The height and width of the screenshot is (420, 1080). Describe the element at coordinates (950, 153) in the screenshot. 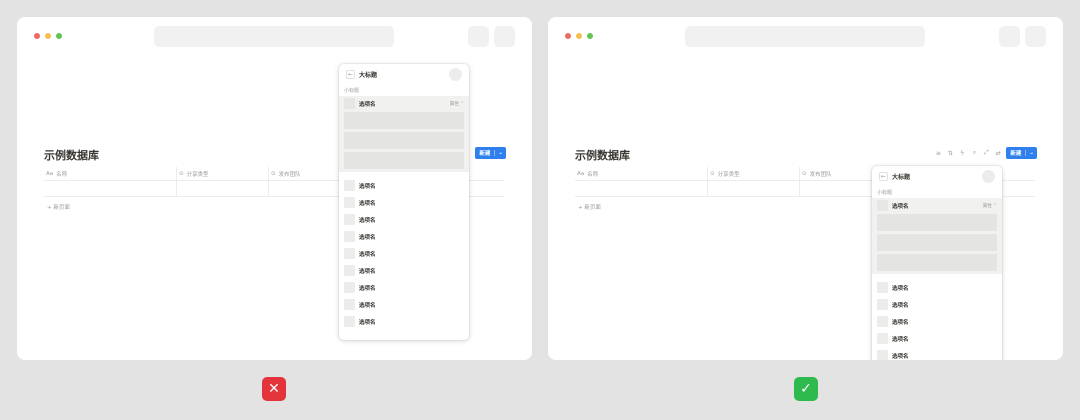

I see `sort-icon: ⇅` at that location.